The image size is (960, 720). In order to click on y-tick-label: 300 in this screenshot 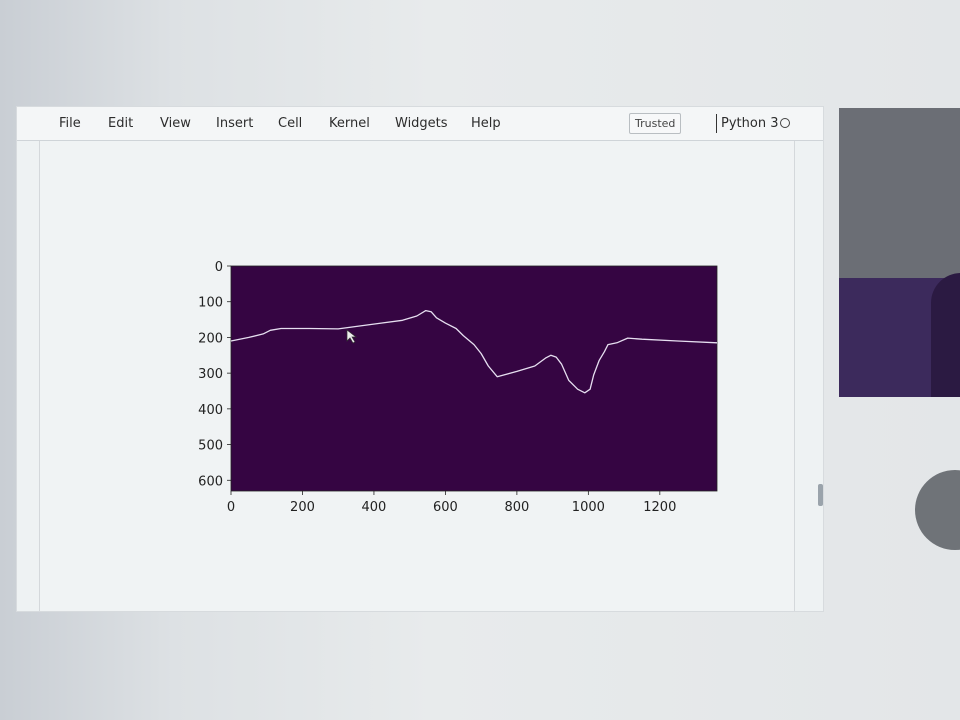, I will do `click(210, 374)`.